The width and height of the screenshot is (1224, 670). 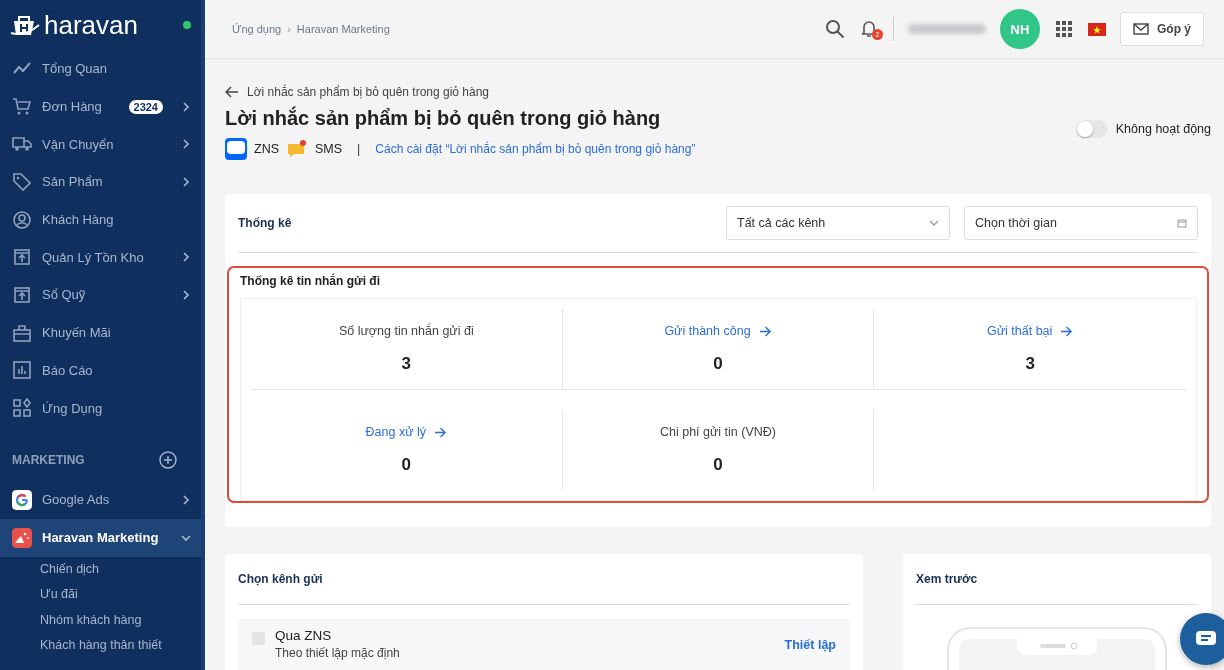 What do you see at coordinates (236, 149) in the screenshot?
I see `chat-app-icon` at bounding box center [236, 149].